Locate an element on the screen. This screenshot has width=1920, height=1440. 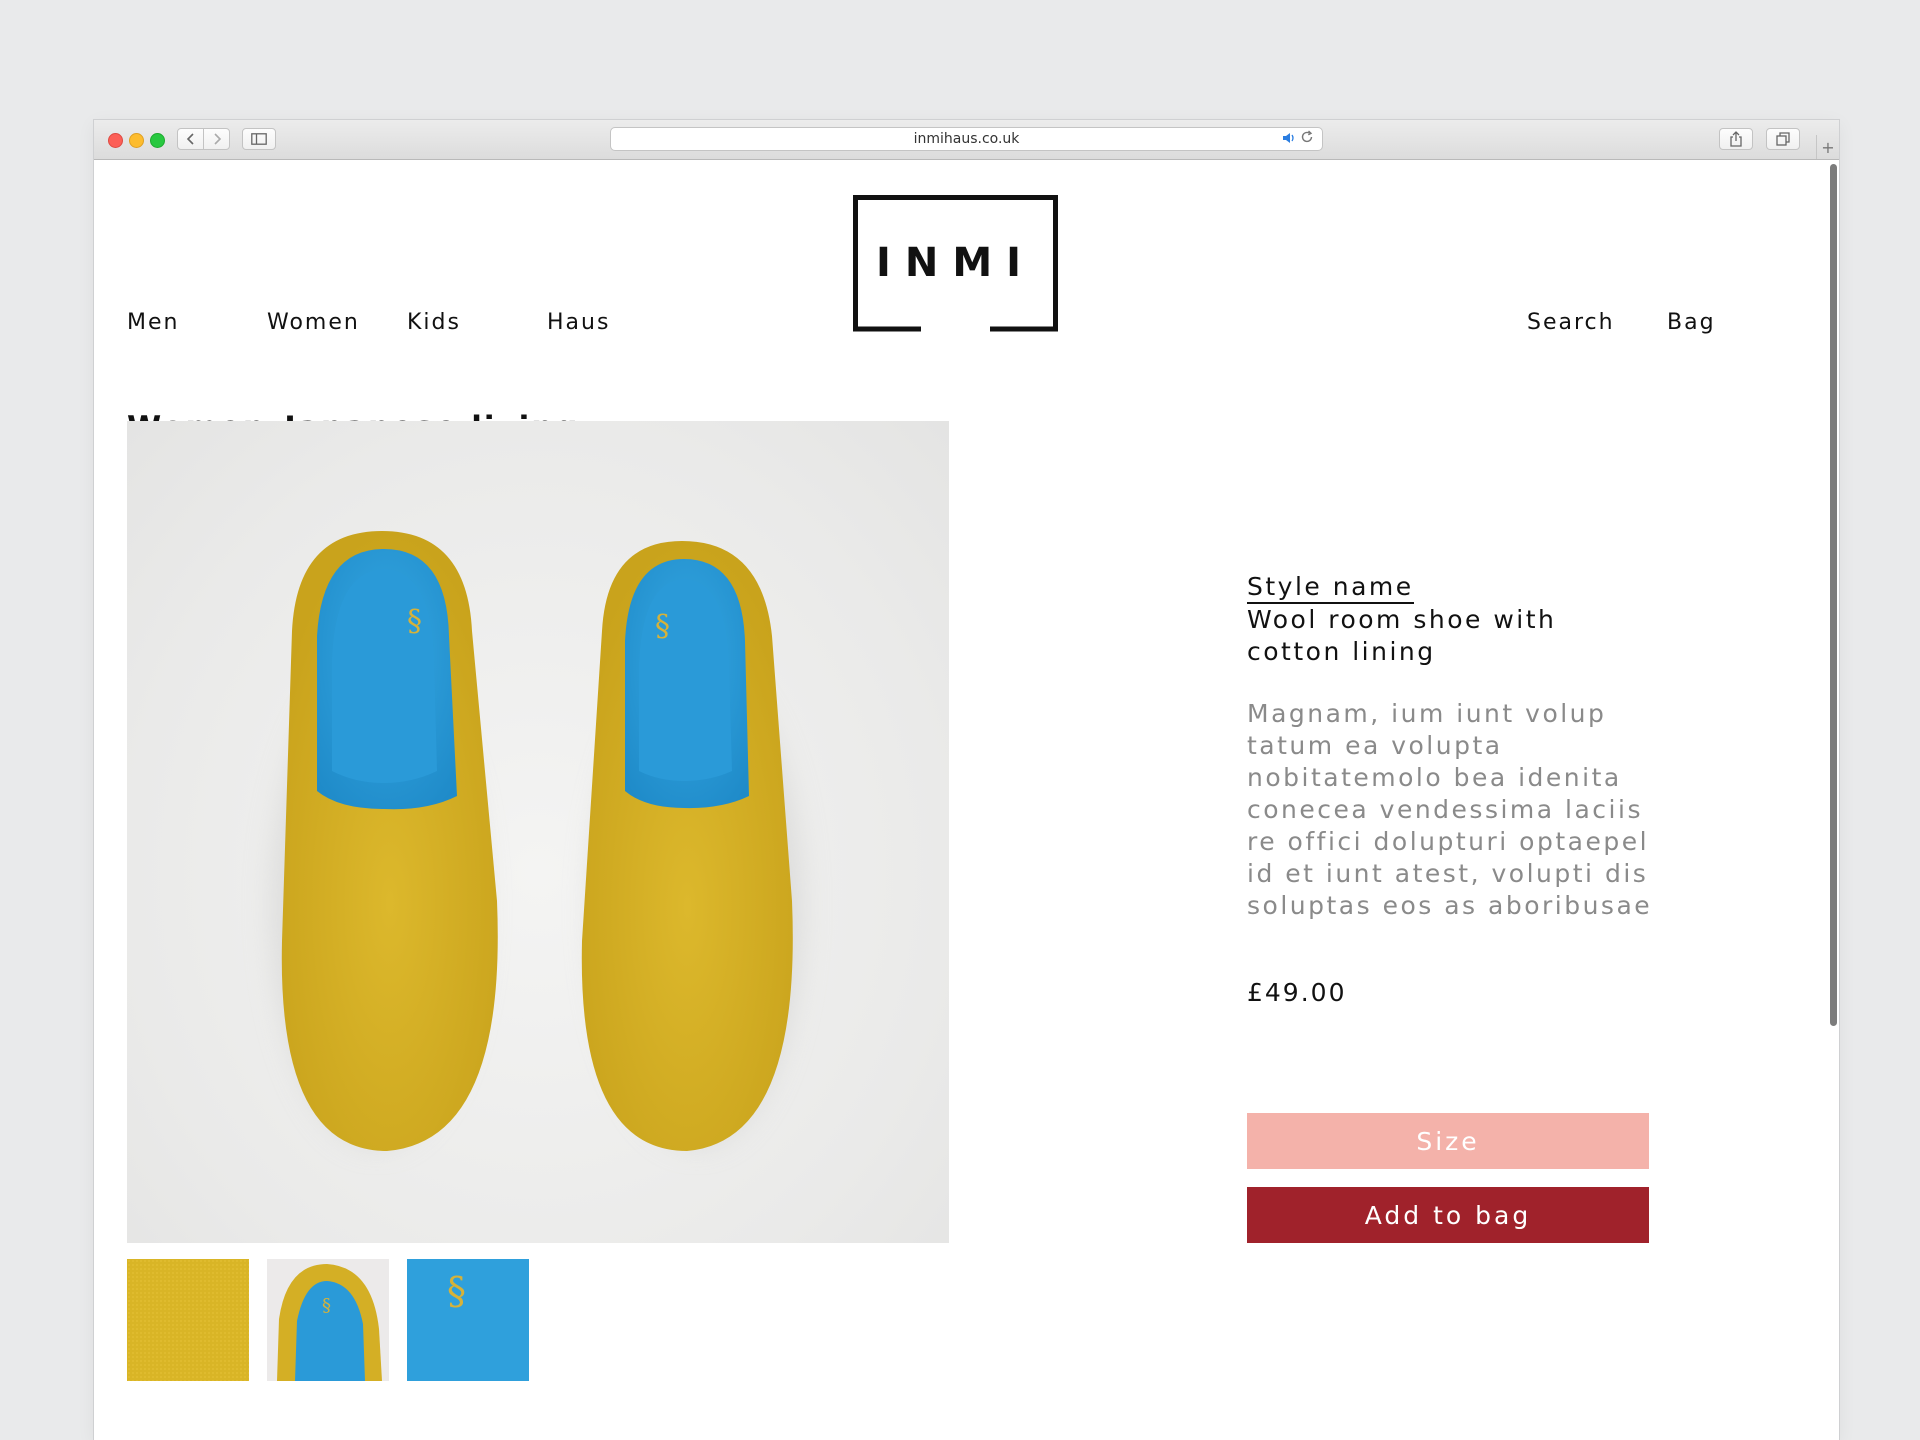
chevron-left-icon is located at coordinates (190, 139).